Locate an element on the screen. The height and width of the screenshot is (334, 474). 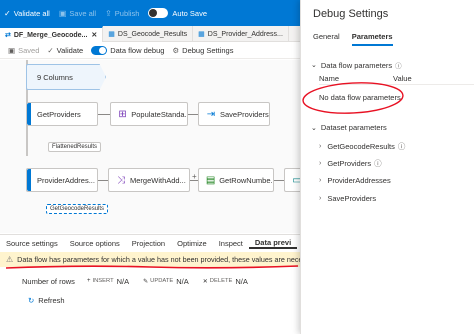
upload-icon: ⇪ is located at coordinates (108, 13).